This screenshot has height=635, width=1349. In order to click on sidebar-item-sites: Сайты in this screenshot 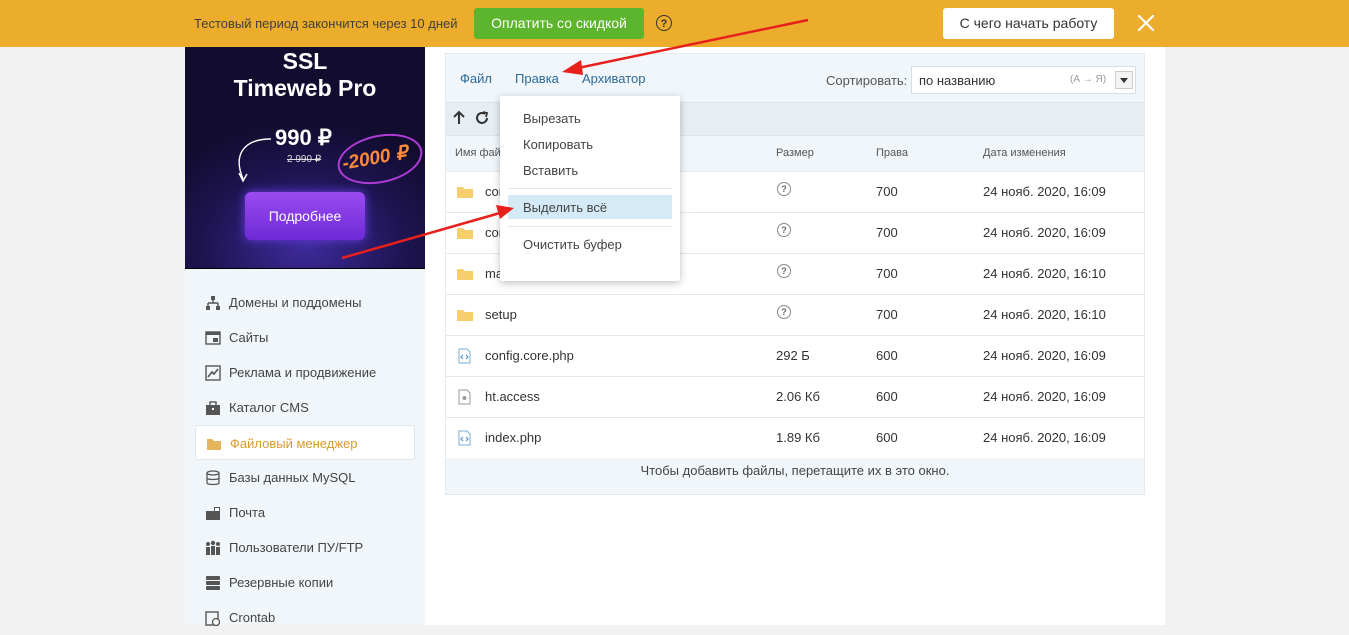, I will do `click(305, 337)`.